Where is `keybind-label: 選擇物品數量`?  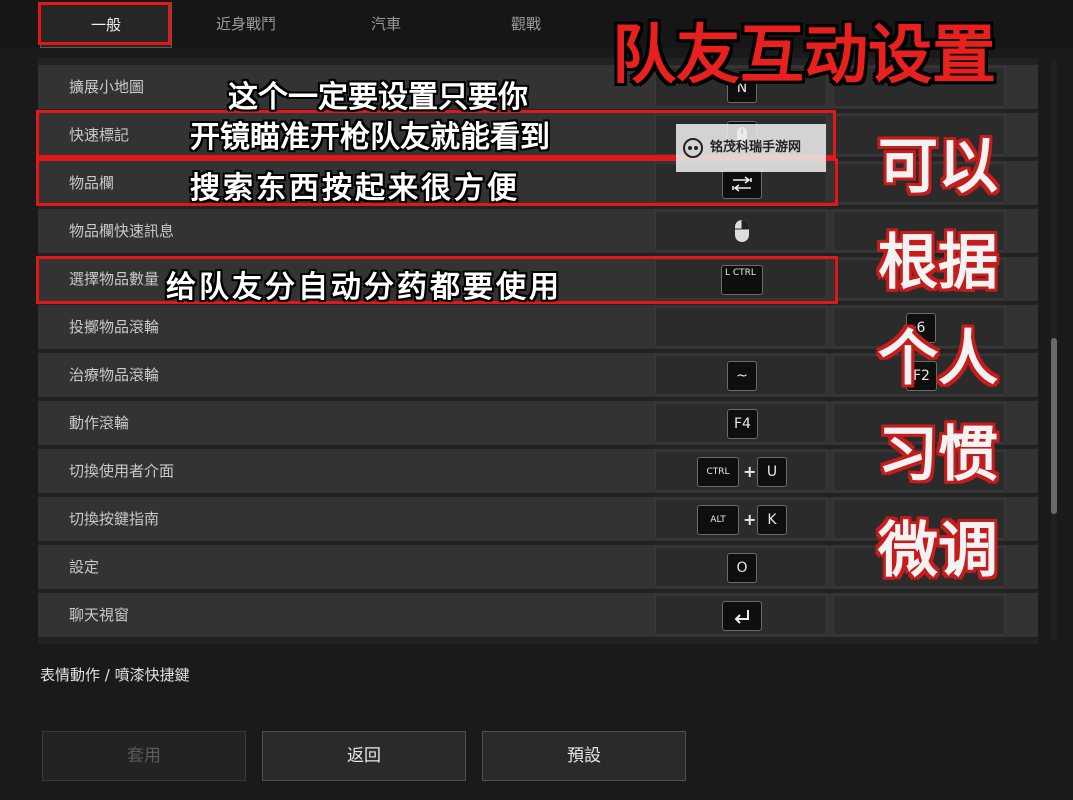 keybind-label: 選擇物品數量 is located at coordinates (114, 279).